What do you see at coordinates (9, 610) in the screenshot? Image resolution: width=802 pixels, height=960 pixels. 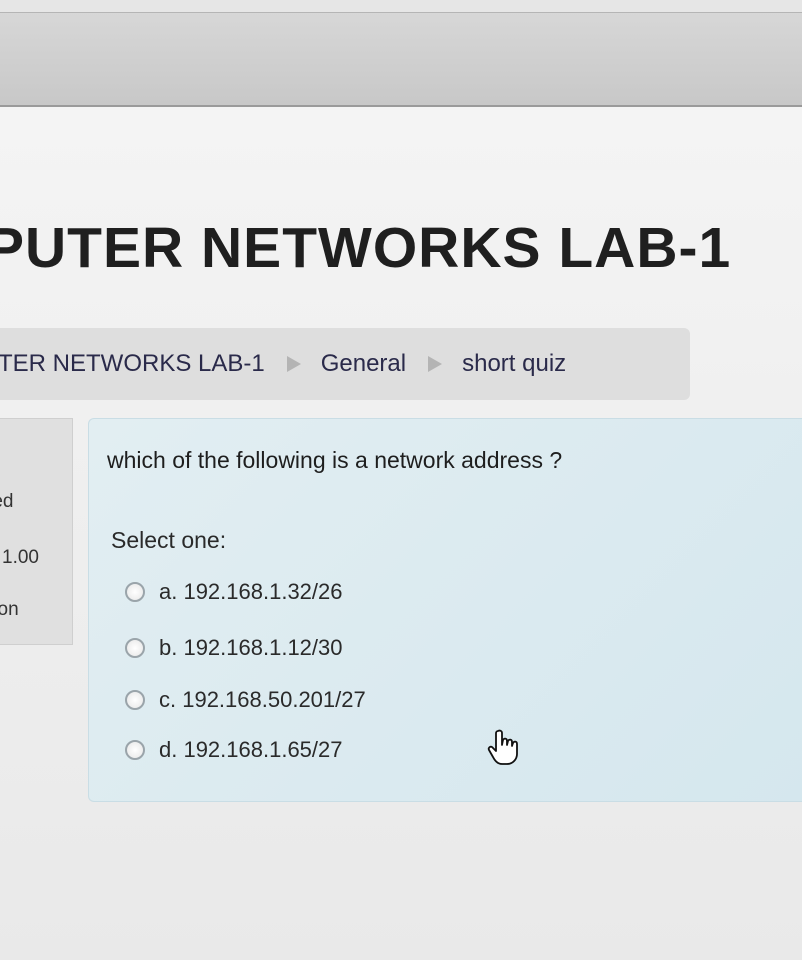 I see `flag-question-link: tion` at bounding box center [9, 610].